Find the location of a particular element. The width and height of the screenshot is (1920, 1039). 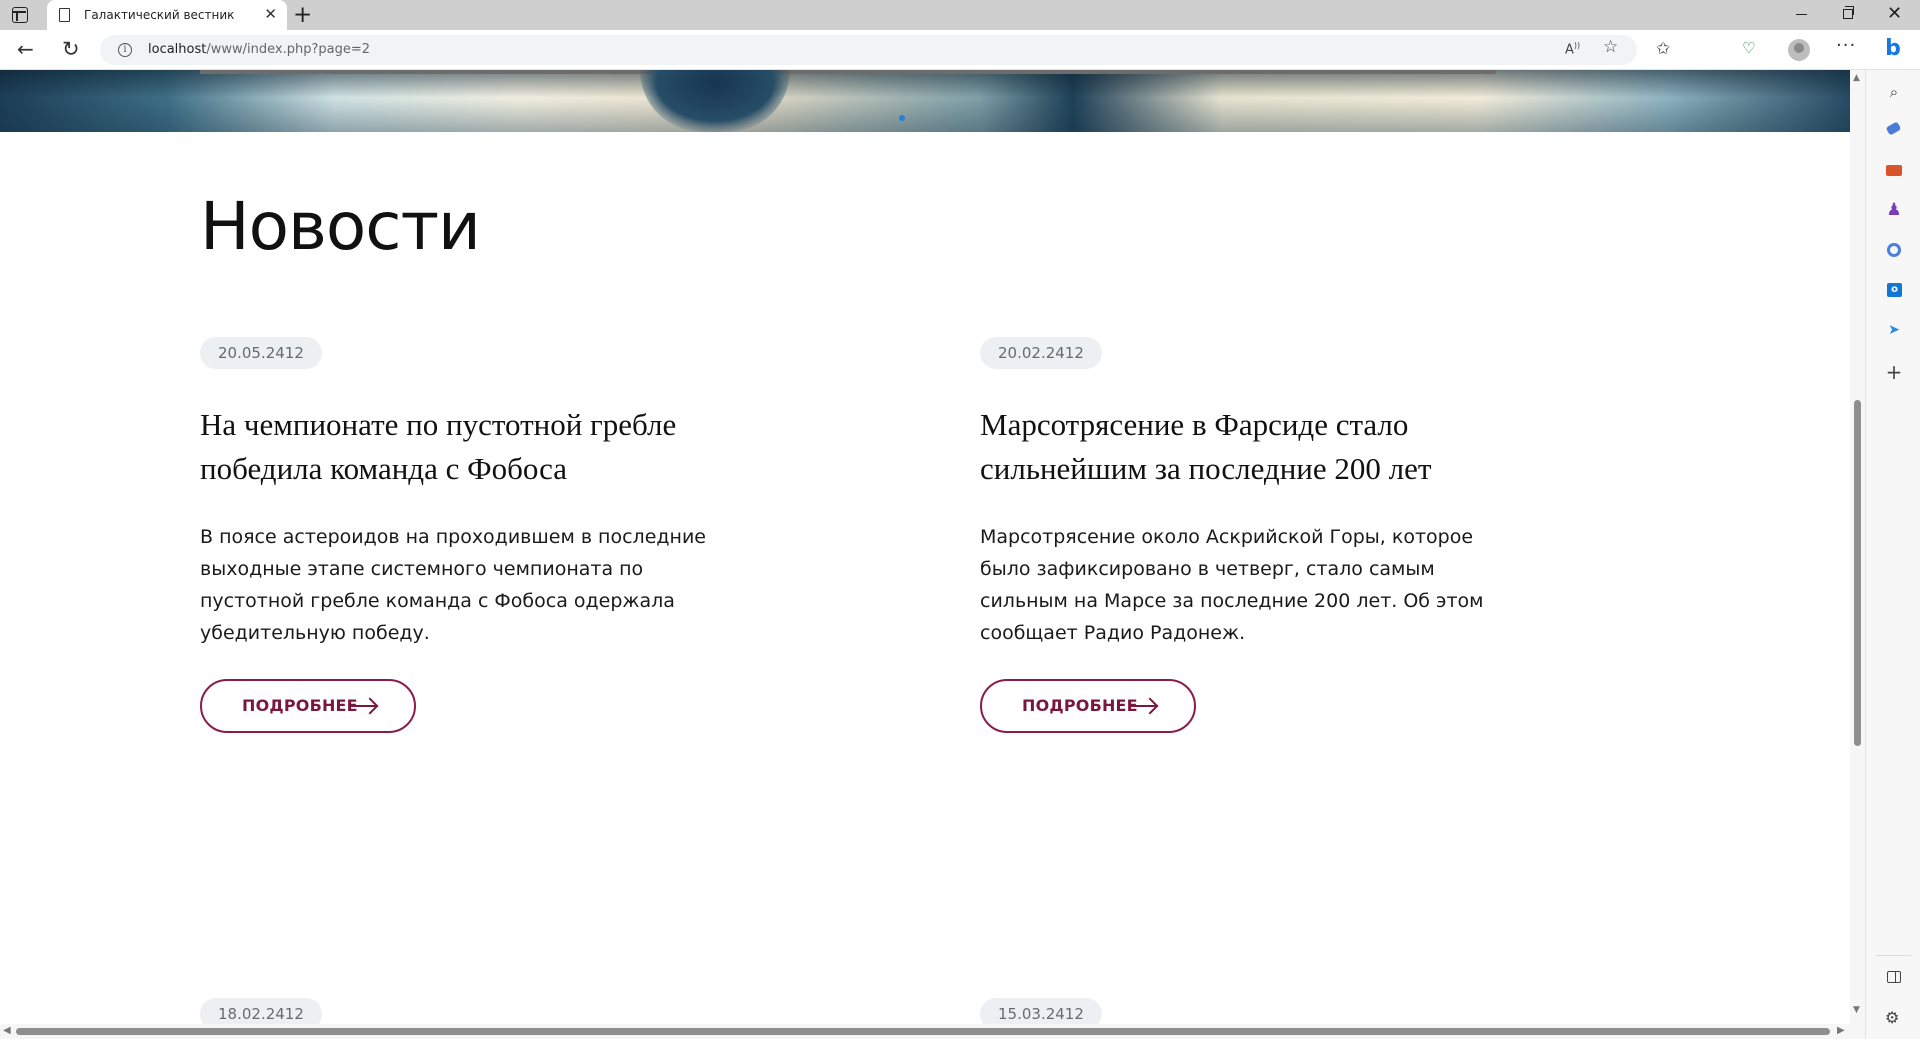

horizontal-scrollbar: ◀ ▶ is located at coordinates (925, 1031).